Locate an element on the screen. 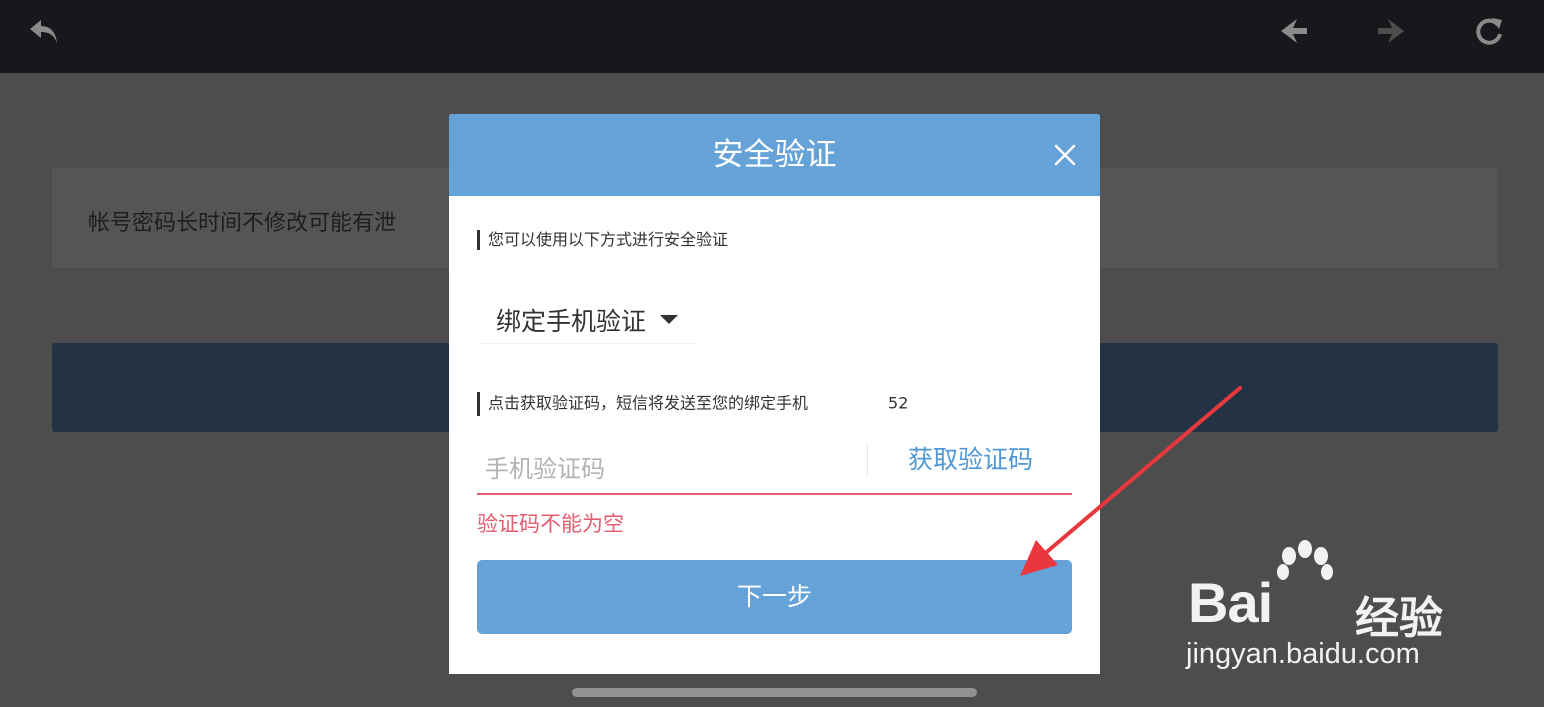 This screenshot has width=1544, height=707. masked-phone-number is located at coordinates (848, 401).